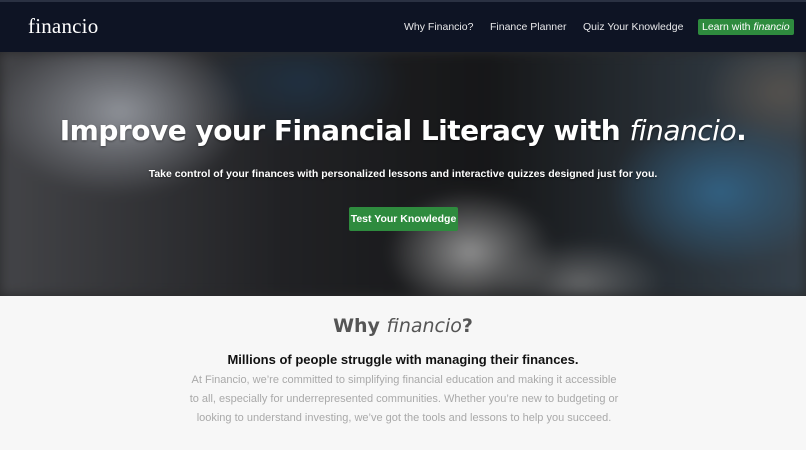 This screenshot has width=806, height=450. I want to click on why-title-brand: financio, so click(424, 326).